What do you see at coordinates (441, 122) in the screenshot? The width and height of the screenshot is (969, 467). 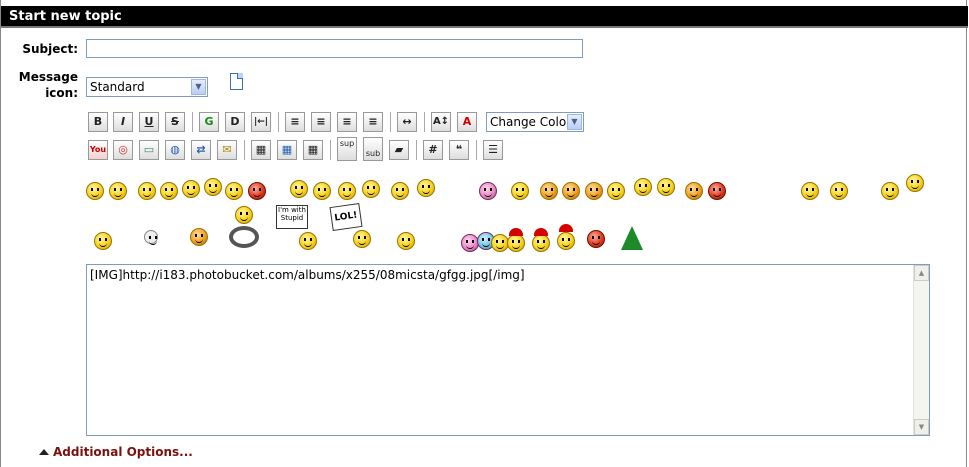 I see `font-size-button: A↕` at bounding box center [441, 122].